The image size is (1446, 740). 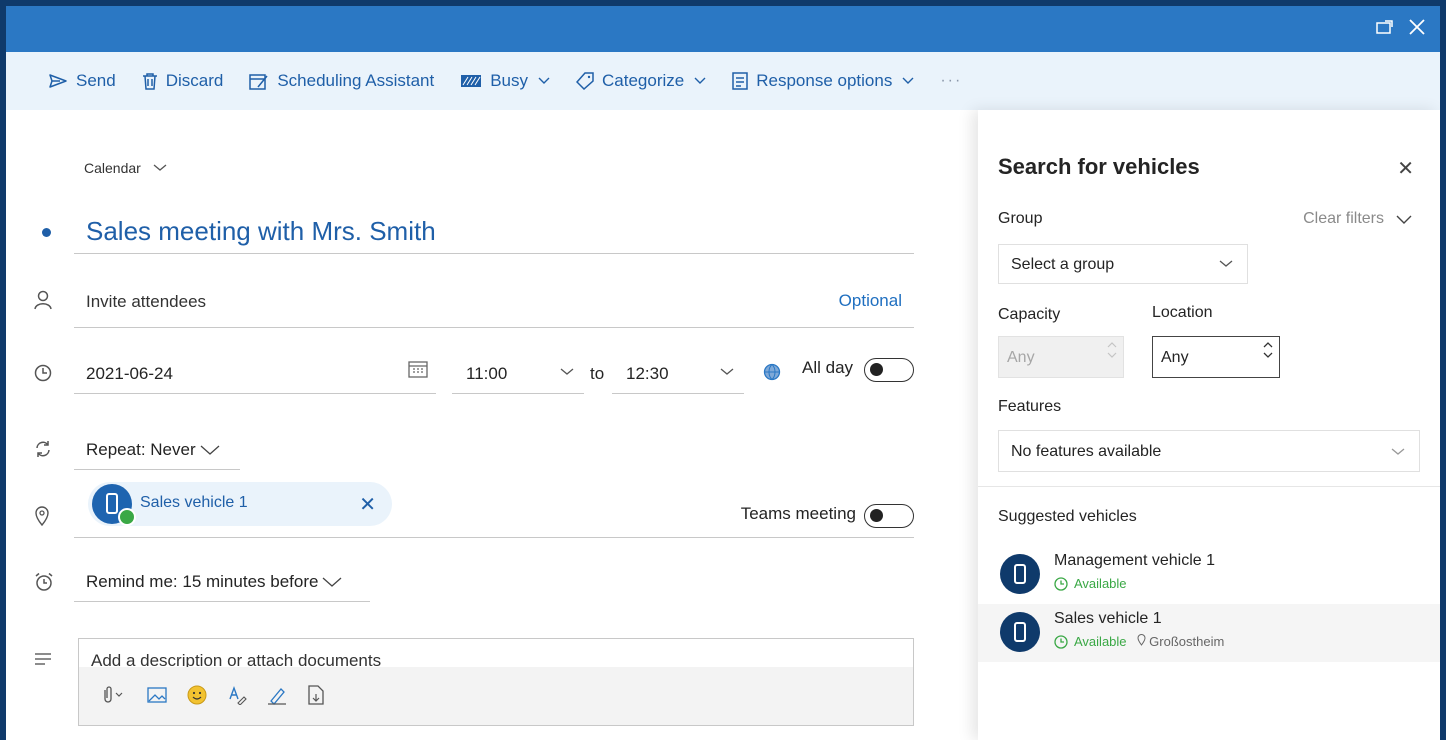 What do you see at coordinates (43, 451) in the screenshot?
I see `repeat-icon` at bounding box center [43, 451].